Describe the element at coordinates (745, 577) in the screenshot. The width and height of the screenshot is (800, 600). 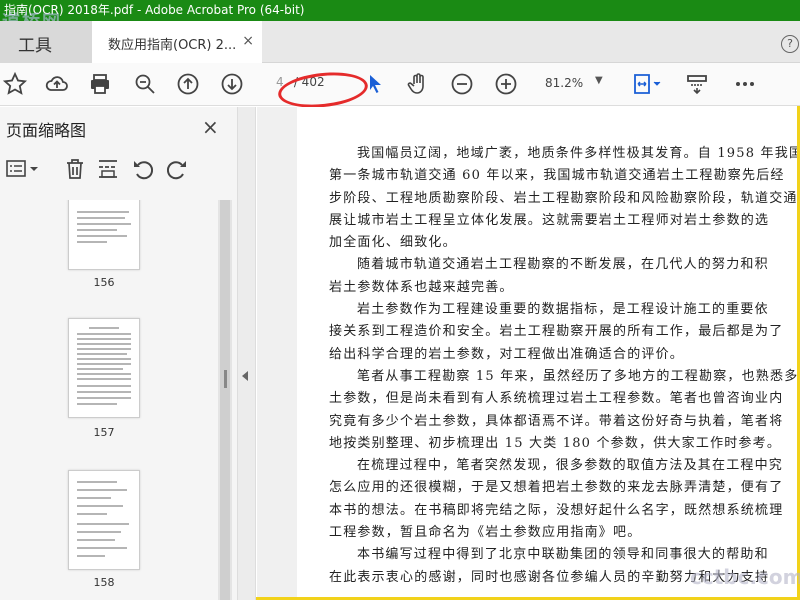
I see `watermark-logo: cctbc.com` at that location.